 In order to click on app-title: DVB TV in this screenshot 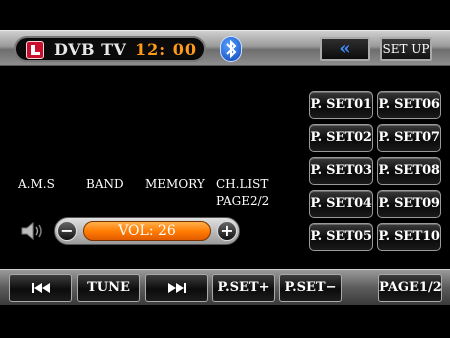, I will do `click(90, 49)`.